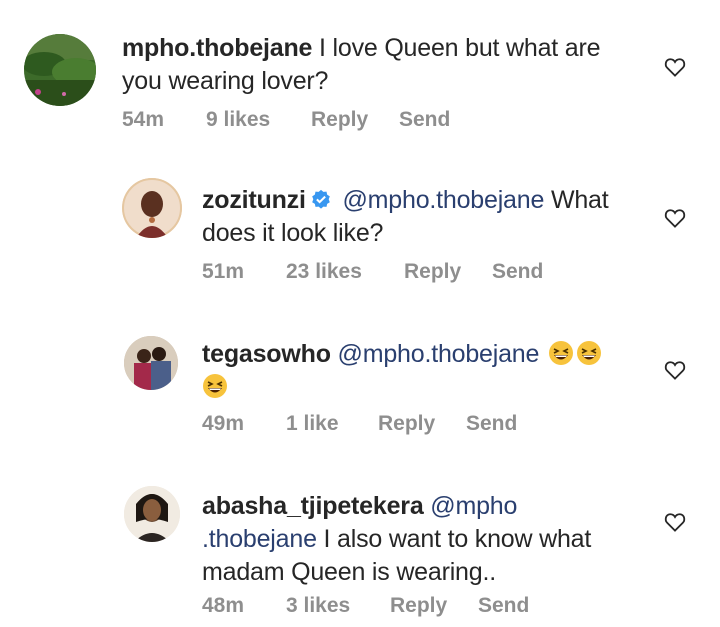  Describe the element at coordinates (332, 424) in the screenshot. I see `likes-count: 1 like` at that location.